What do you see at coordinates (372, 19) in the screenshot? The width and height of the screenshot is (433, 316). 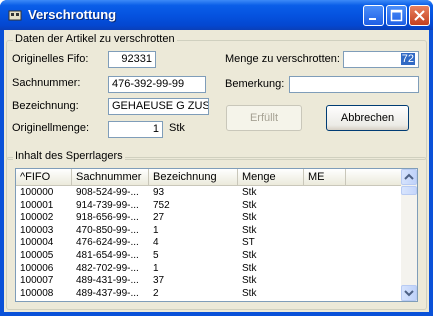 I see `minimize-icon` at bounding box center [372, 19].